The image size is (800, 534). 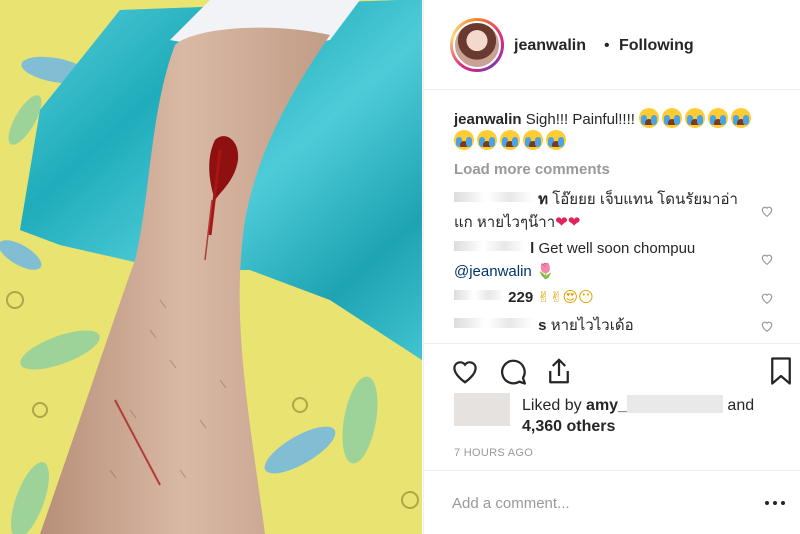 I want to click on more-options-icon, so click(x=775, y=503).